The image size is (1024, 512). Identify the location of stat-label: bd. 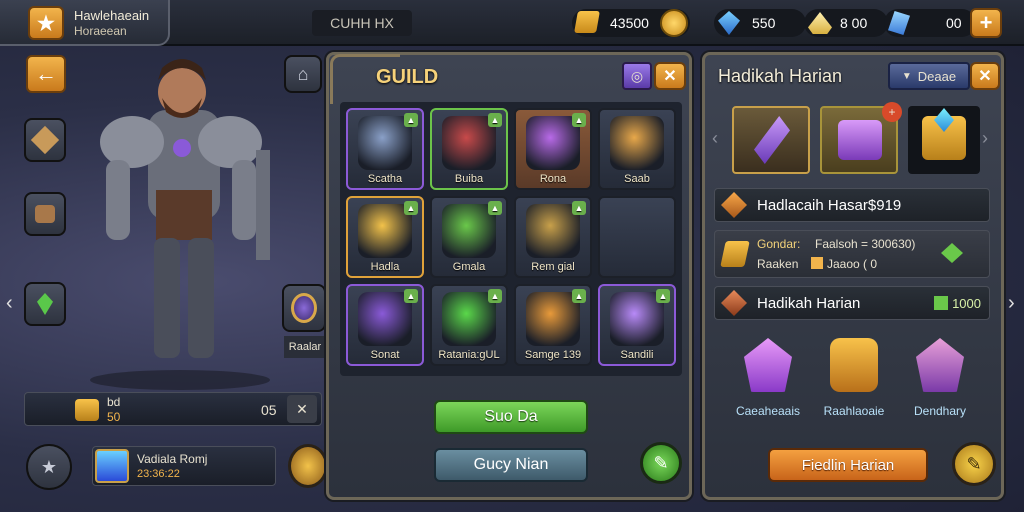
(114, 402).